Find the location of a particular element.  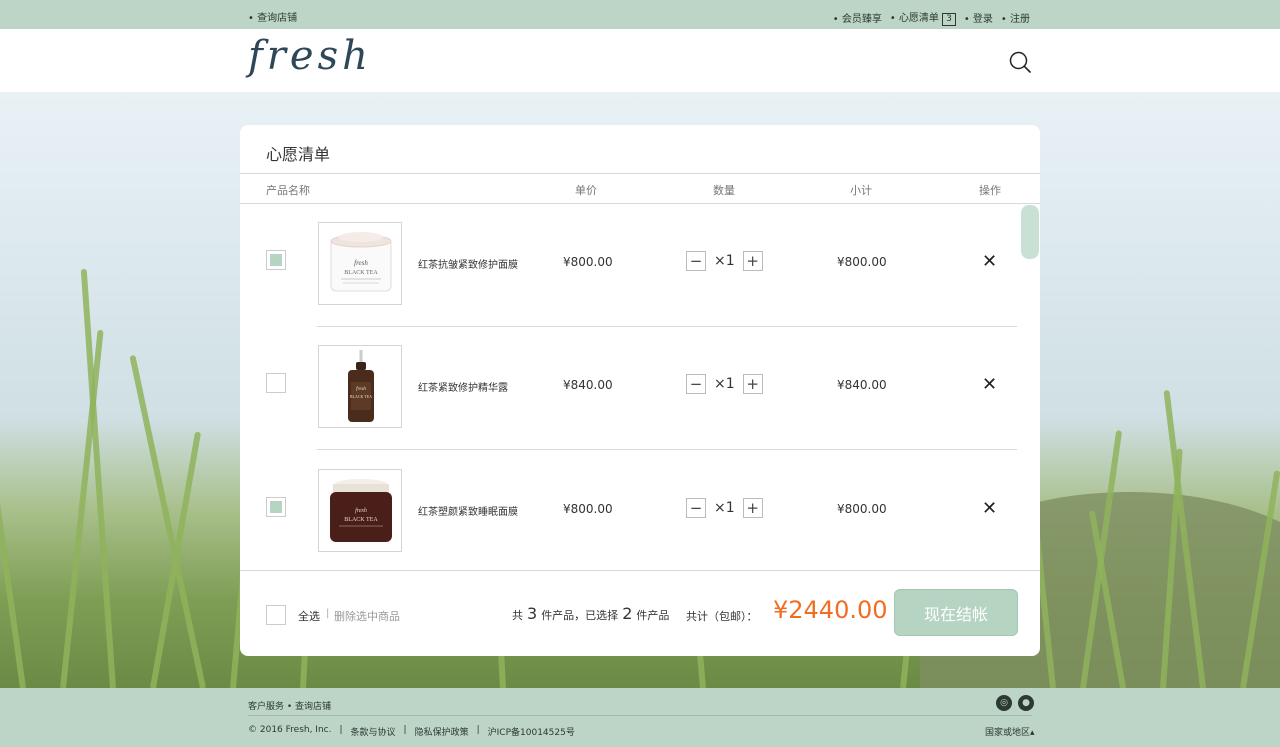

footer-links: 客户服务 • 查询店铺 is located at coordinates (289, 705).